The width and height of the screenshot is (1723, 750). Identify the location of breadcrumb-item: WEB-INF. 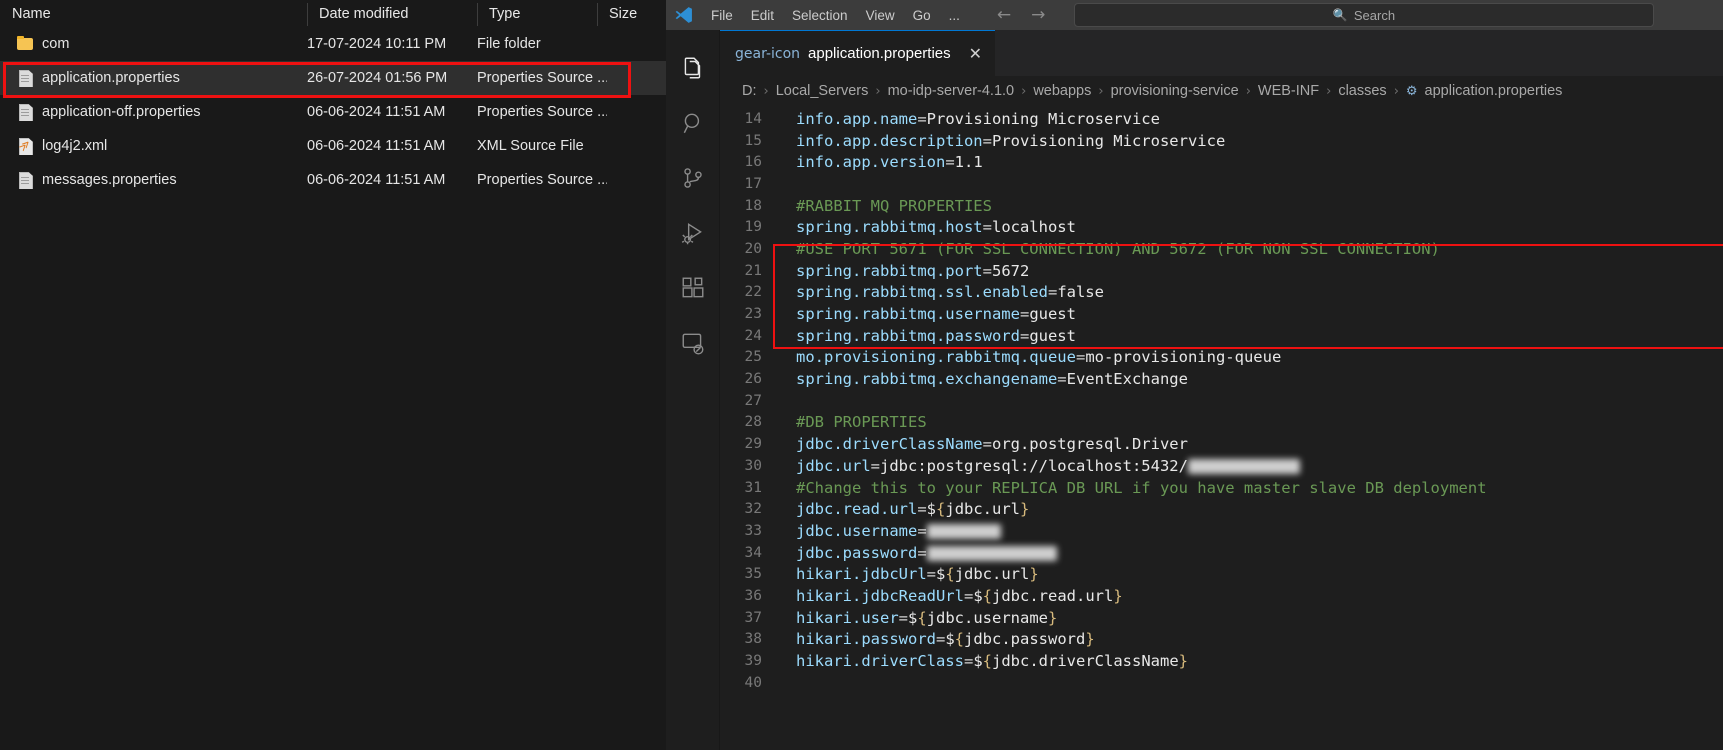
(1288, 91).